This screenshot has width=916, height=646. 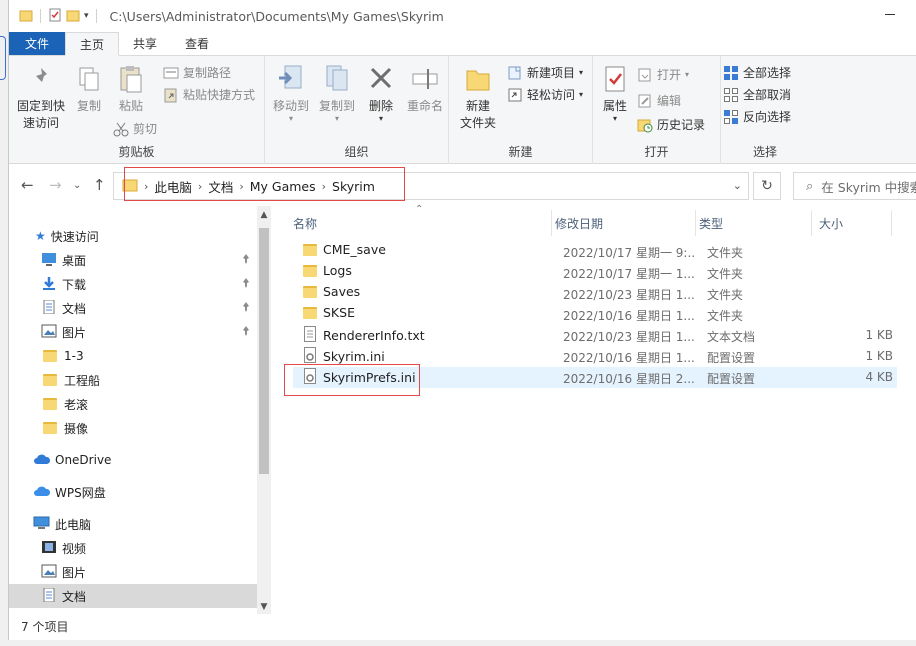 What do you see at coordinates (92, 44) in the screenshot?
I see `tab-home: 主页` at bounding box center [92, 44].